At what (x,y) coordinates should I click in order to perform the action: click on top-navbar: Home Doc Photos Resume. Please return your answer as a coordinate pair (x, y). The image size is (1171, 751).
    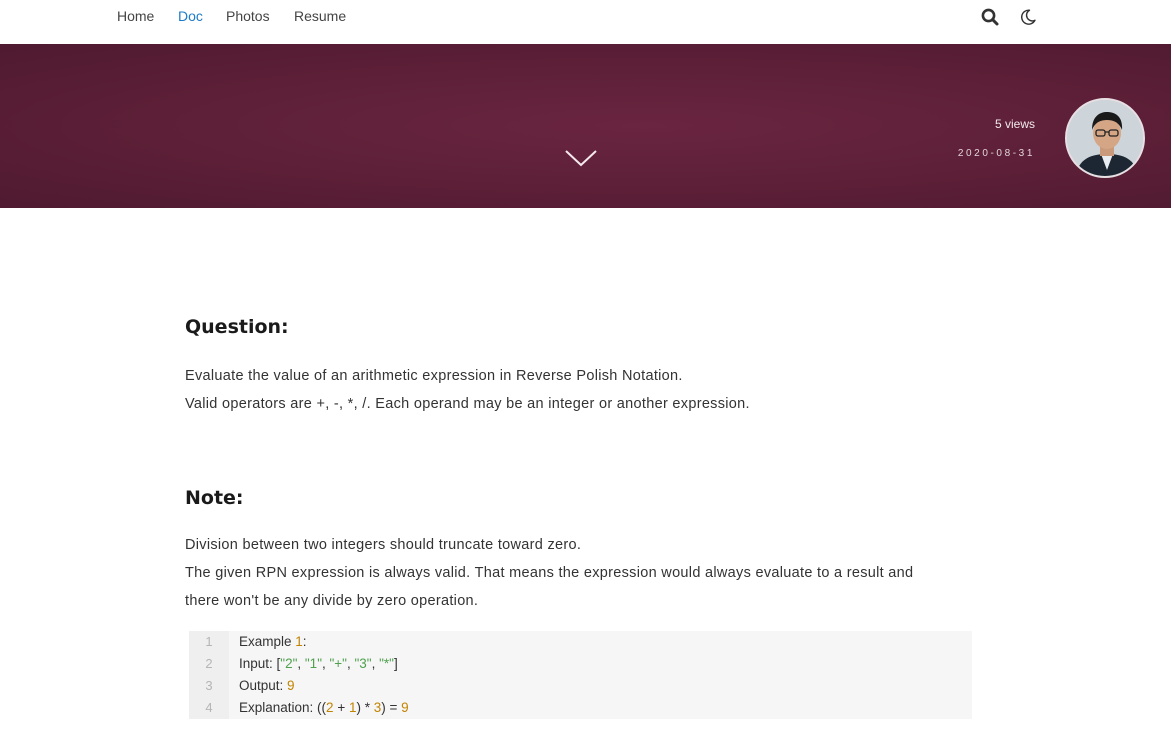
    Looking at the image, I should click on (585, 22).